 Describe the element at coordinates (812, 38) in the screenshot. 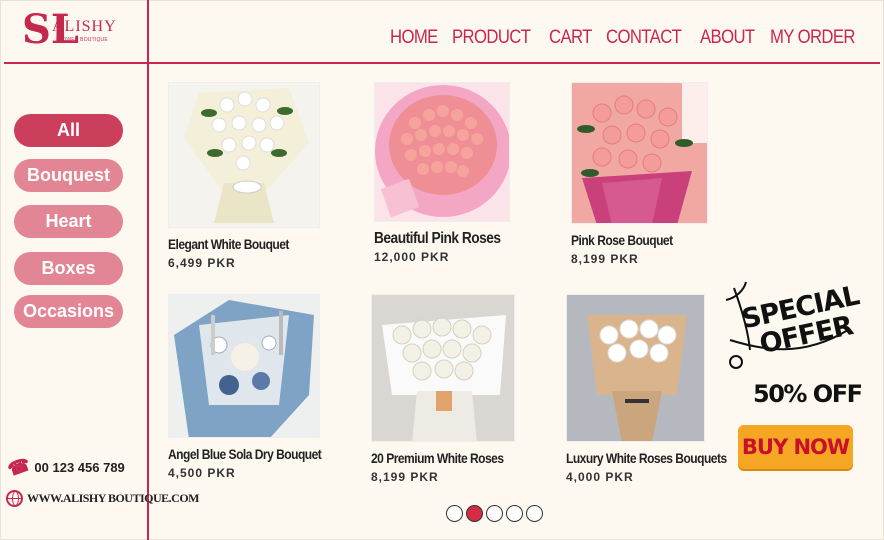

I see `nav-my-order: MY ORDER` at that location.